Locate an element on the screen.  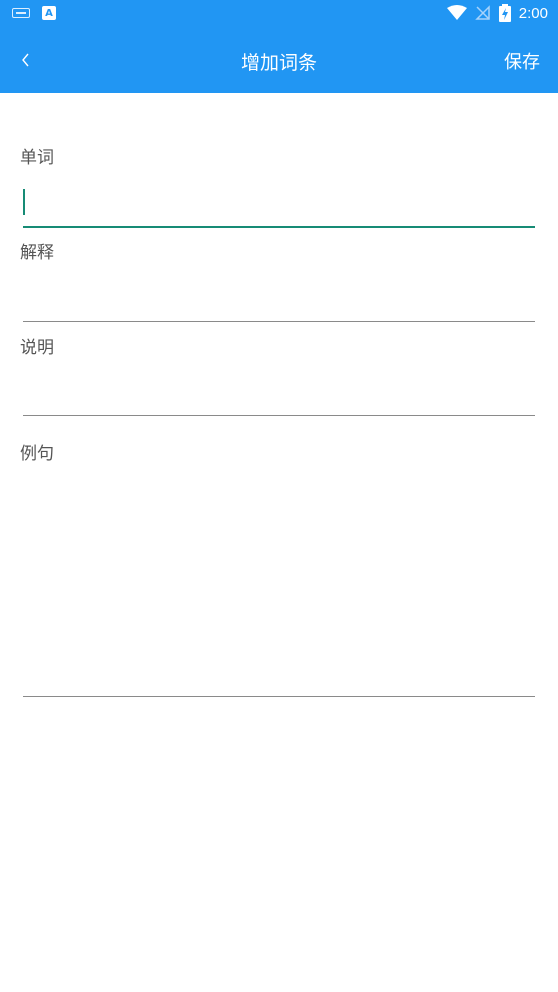
note-label: 说明 is located at coordinates (37, 348).